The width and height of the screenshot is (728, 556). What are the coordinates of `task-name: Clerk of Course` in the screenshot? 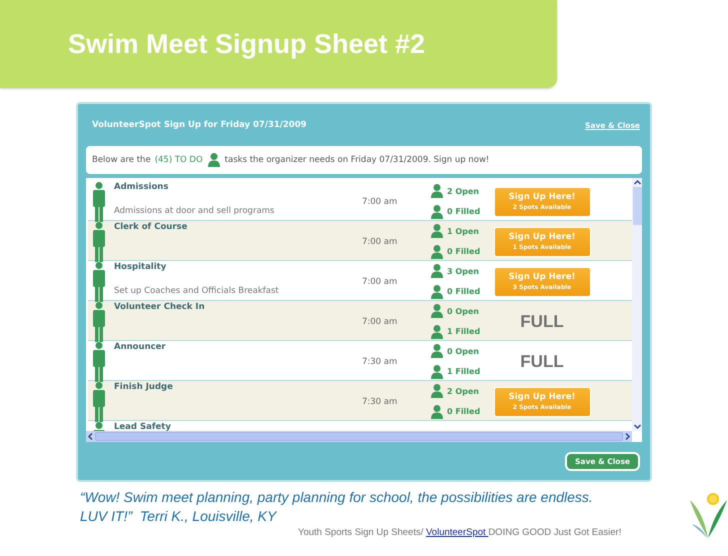 It's located at (151, 227).